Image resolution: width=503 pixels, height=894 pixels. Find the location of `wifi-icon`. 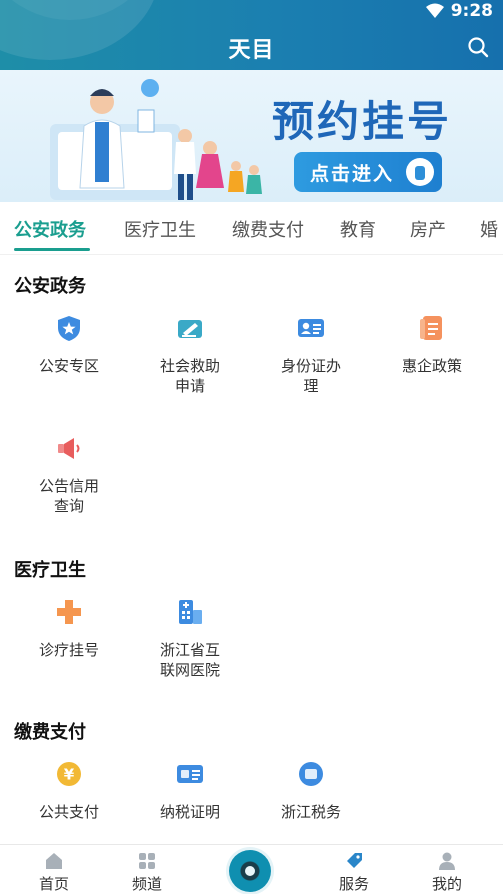

wifi-icon is located at coordinates (434, 10).